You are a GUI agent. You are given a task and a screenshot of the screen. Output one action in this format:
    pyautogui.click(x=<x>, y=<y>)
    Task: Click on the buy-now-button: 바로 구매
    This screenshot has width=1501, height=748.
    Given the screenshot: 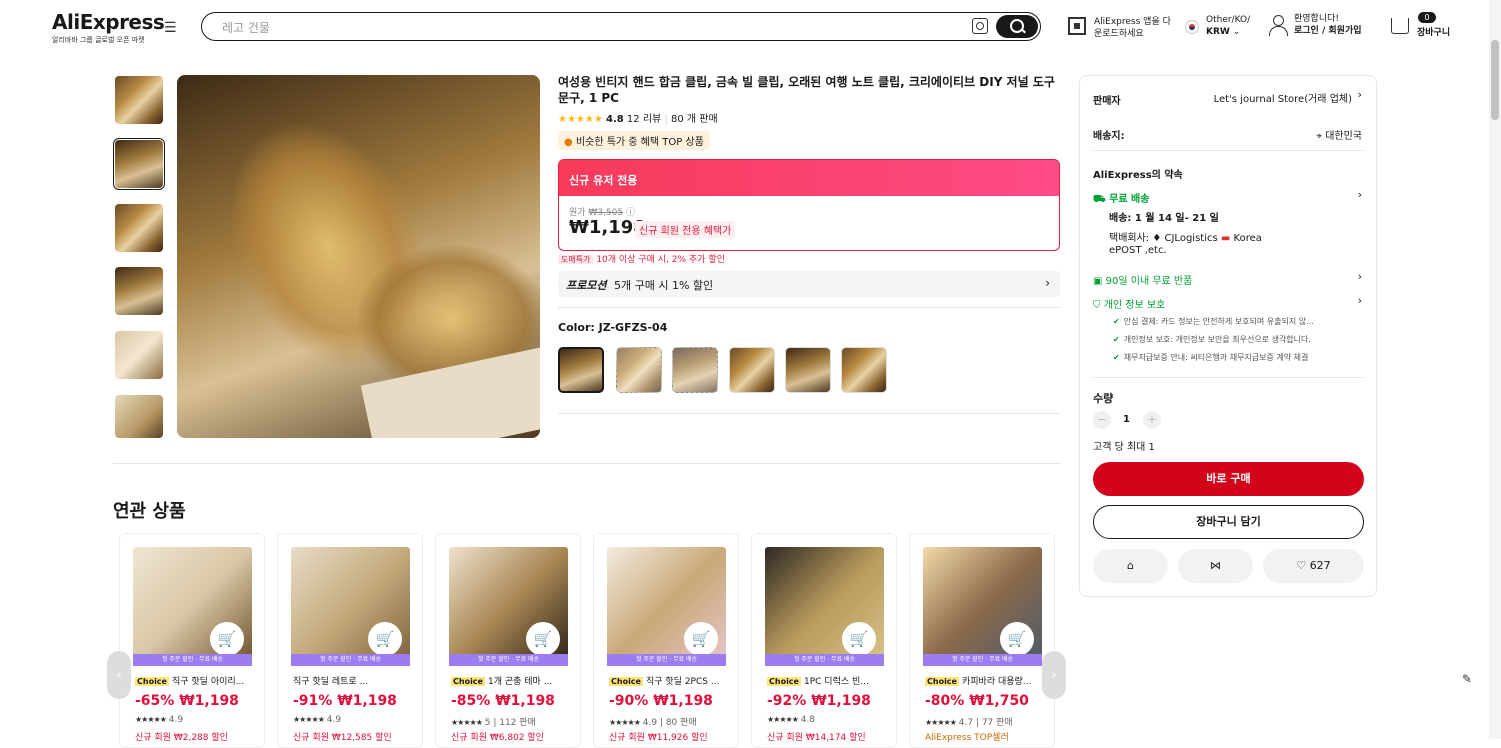 What is the action you would take?
    pyautogui.click(x=1228, y=479)
    